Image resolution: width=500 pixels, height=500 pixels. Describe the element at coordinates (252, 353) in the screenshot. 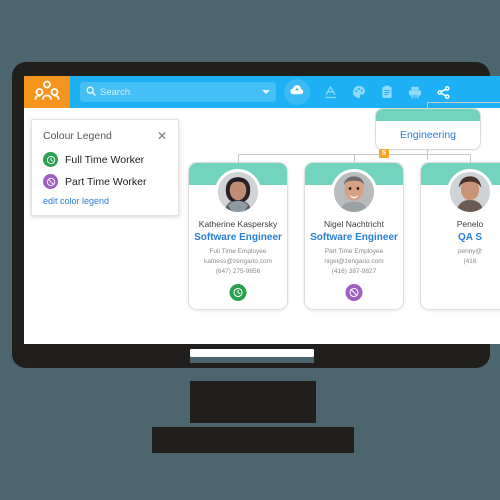

I see `monitor-chin-bar` at that location.